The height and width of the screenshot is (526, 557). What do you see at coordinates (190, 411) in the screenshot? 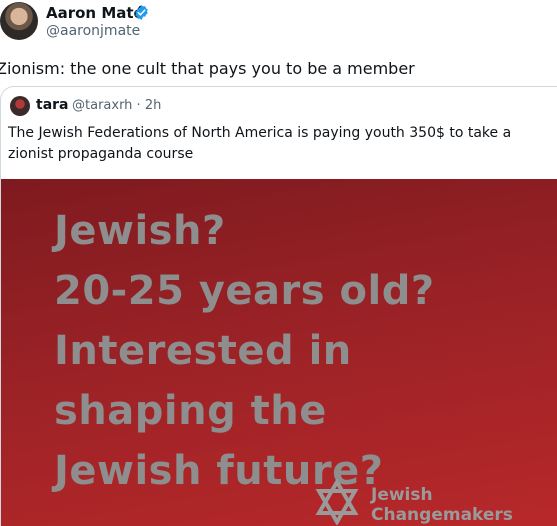
I see `headline-line: shaping the` at bounding box center [190, 411].